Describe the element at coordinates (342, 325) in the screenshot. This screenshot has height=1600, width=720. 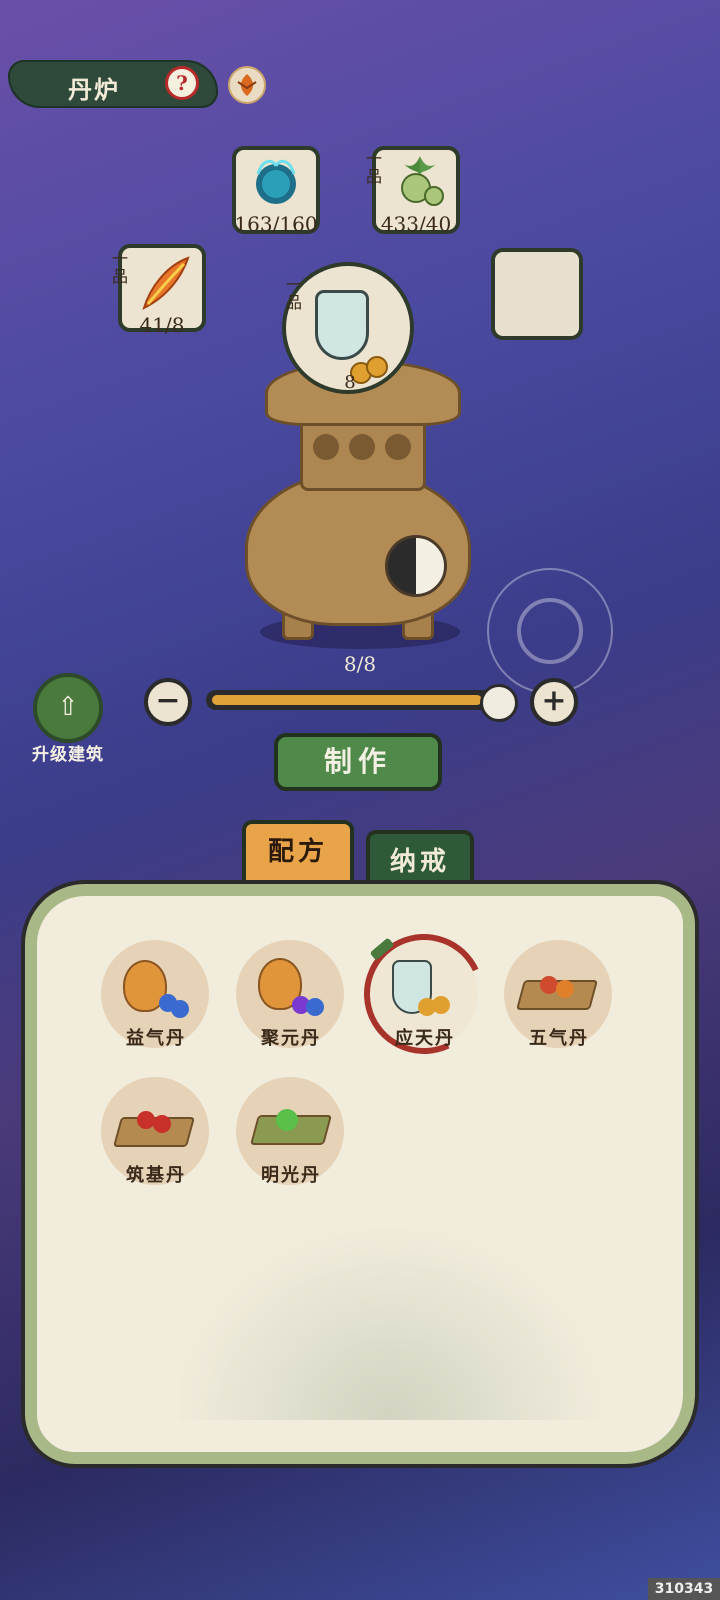
I see `elixir-bottle-icon` at that location.